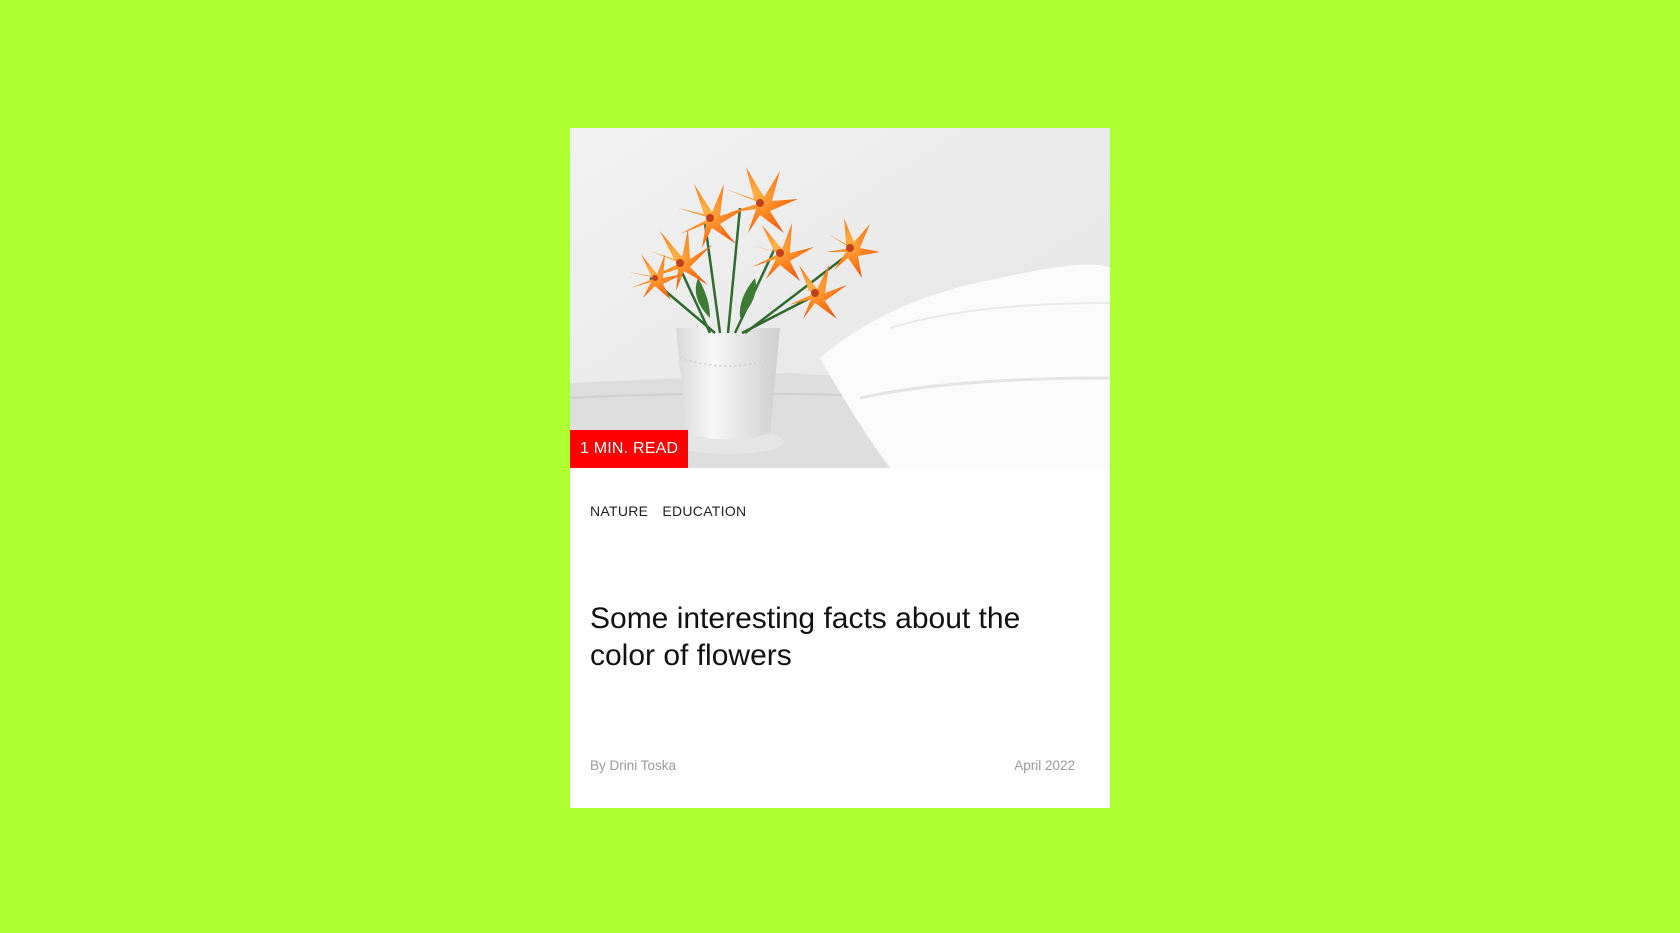 The image size is (1680, 933). Describe the element at coordinates (1044, 765) in the screenshot. I see `date-label: April 2022` at that location.